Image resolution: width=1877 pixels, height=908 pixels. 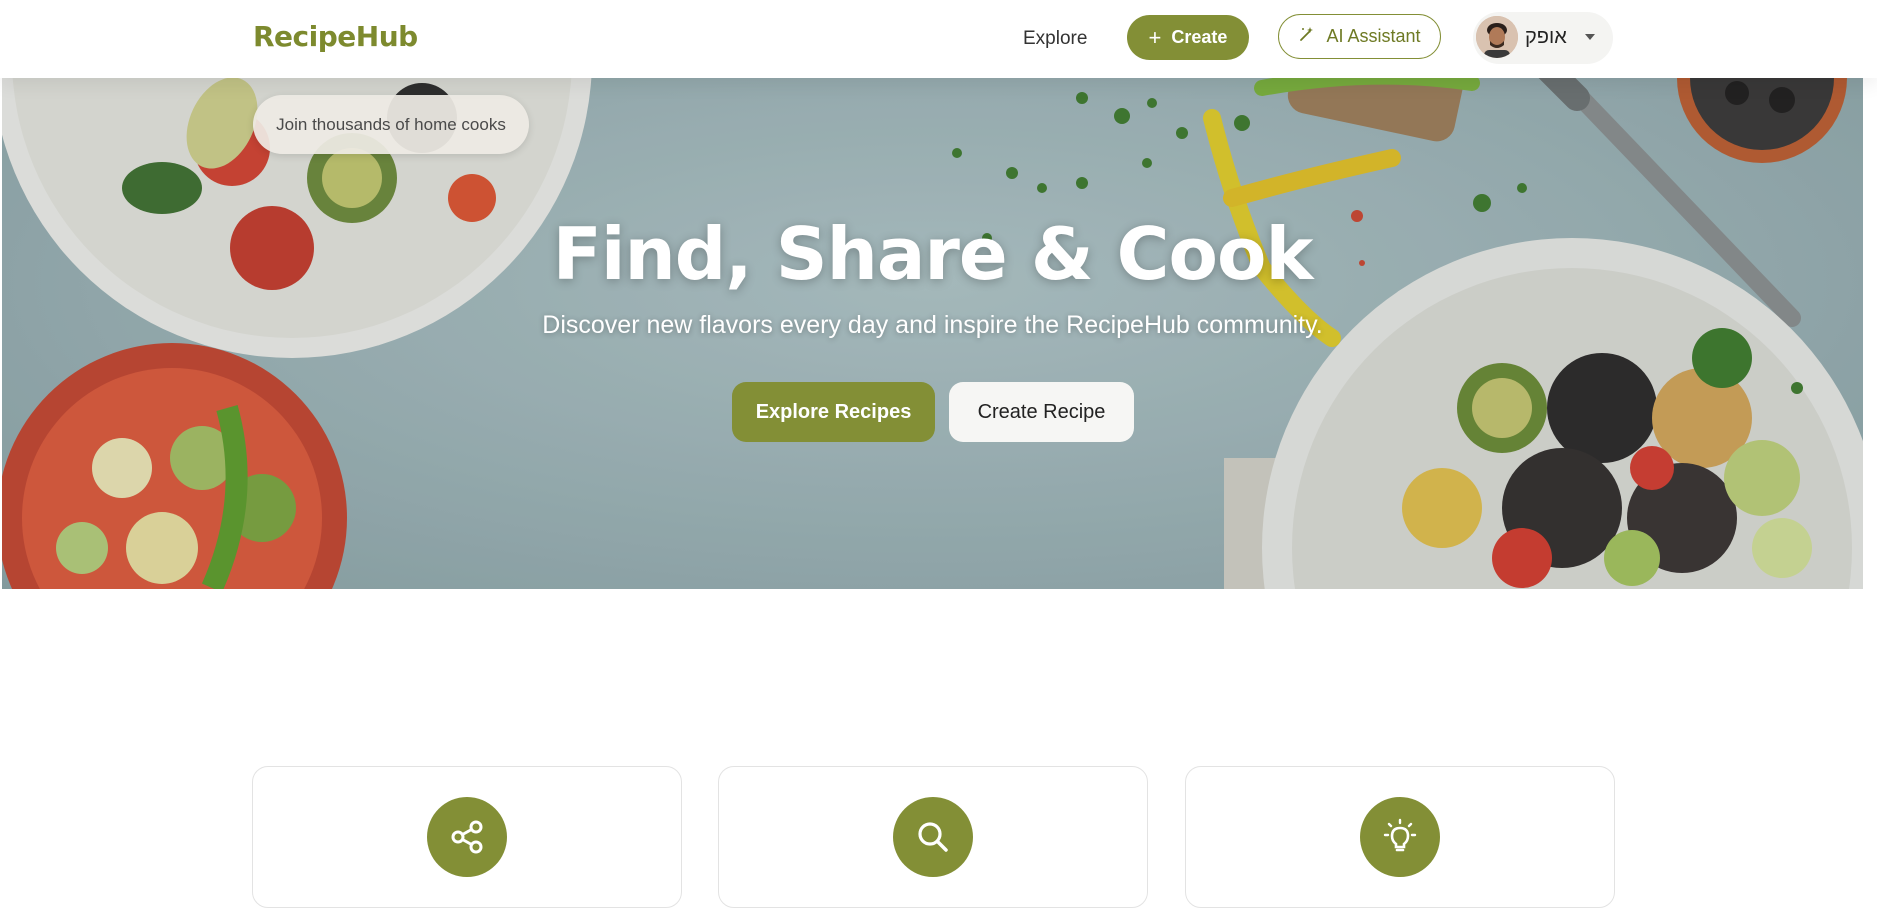 I want to click on chevron-down-icon, so click(x=1590, y=37).